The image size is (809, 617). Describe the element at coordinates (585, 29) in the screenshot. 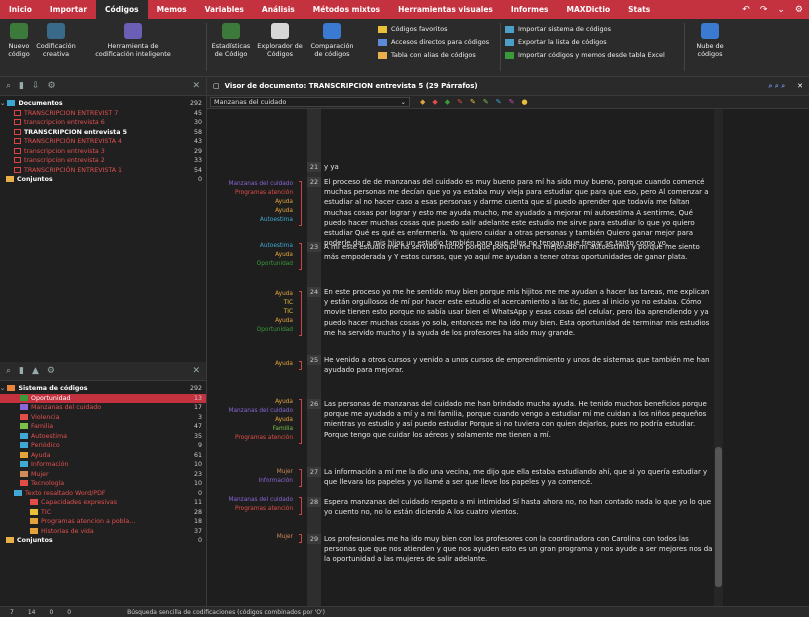

I see `import-code-system-item: Importar sistema de códigos` at that location.